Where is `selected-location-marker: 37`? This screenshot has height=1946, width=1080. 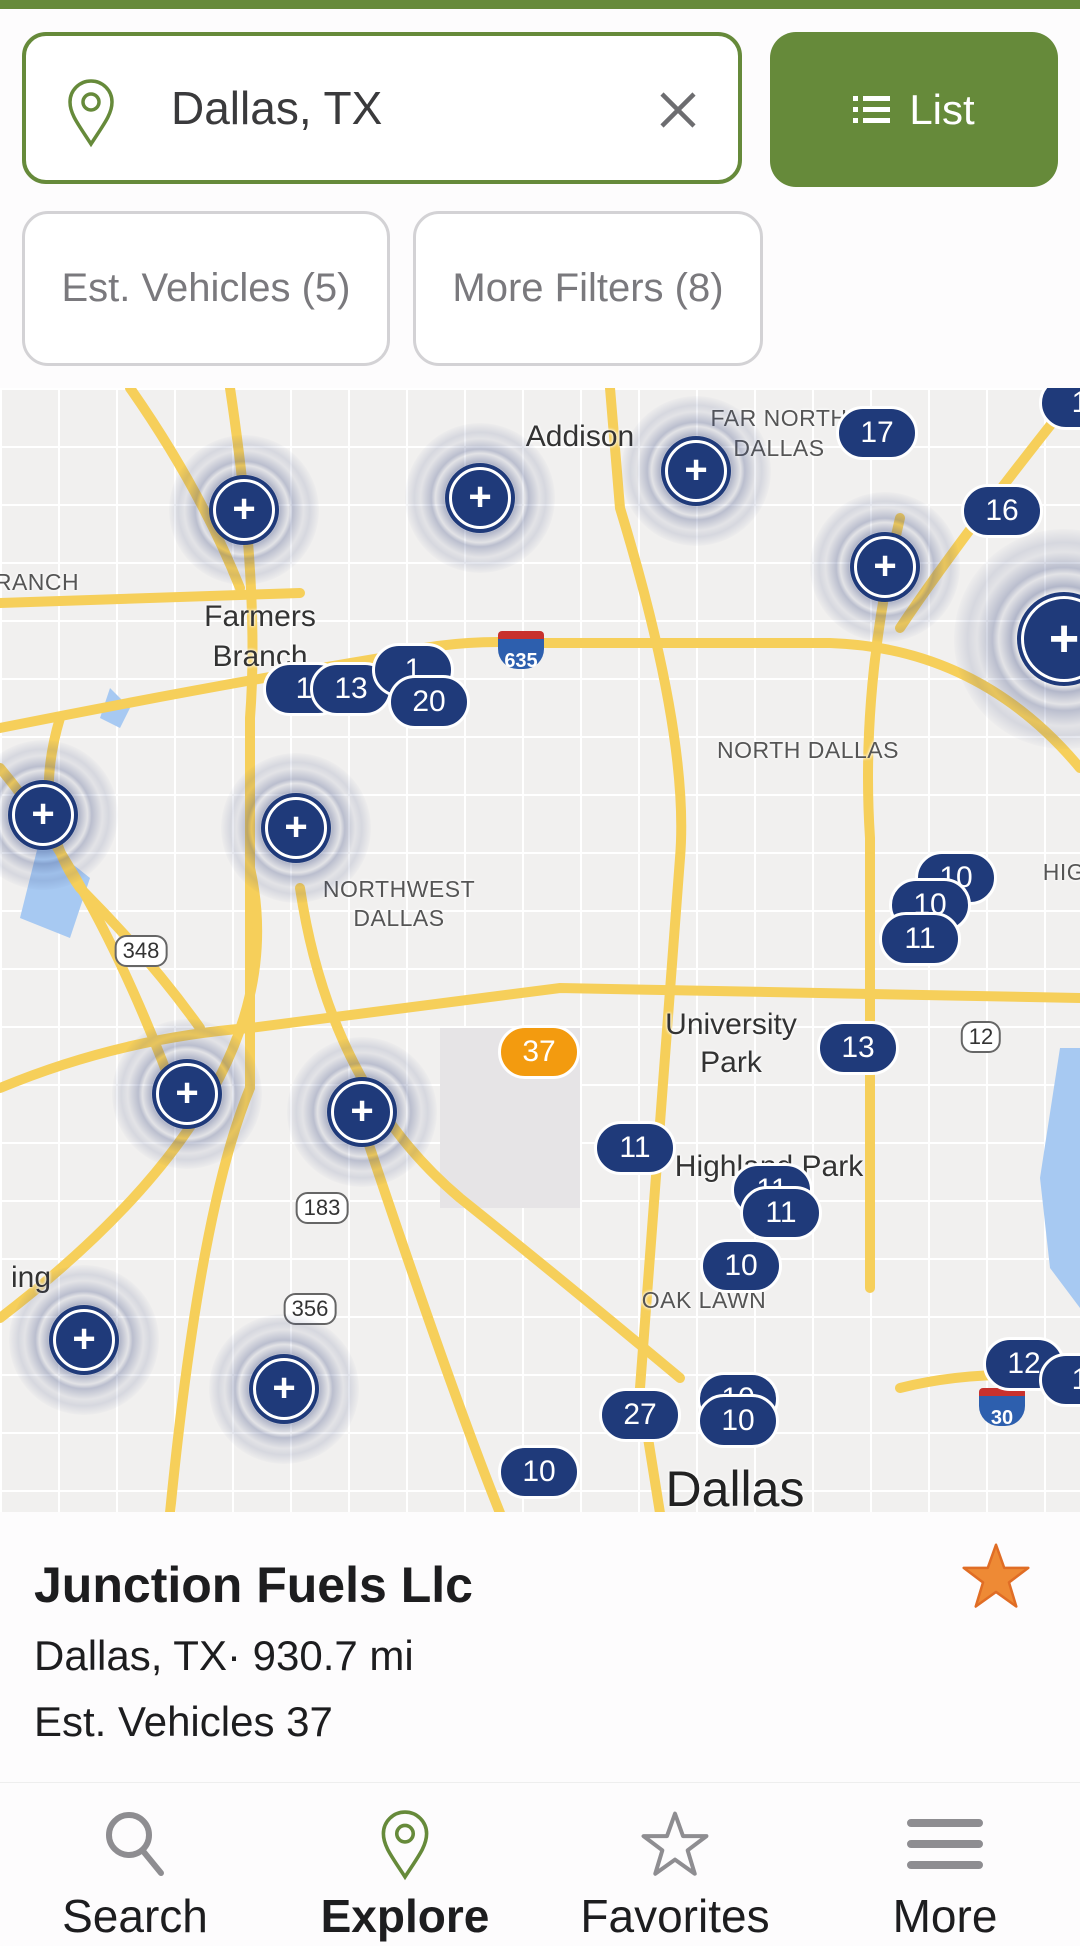 selected-location-marker: 37 is located at coordinates (539, 1052).